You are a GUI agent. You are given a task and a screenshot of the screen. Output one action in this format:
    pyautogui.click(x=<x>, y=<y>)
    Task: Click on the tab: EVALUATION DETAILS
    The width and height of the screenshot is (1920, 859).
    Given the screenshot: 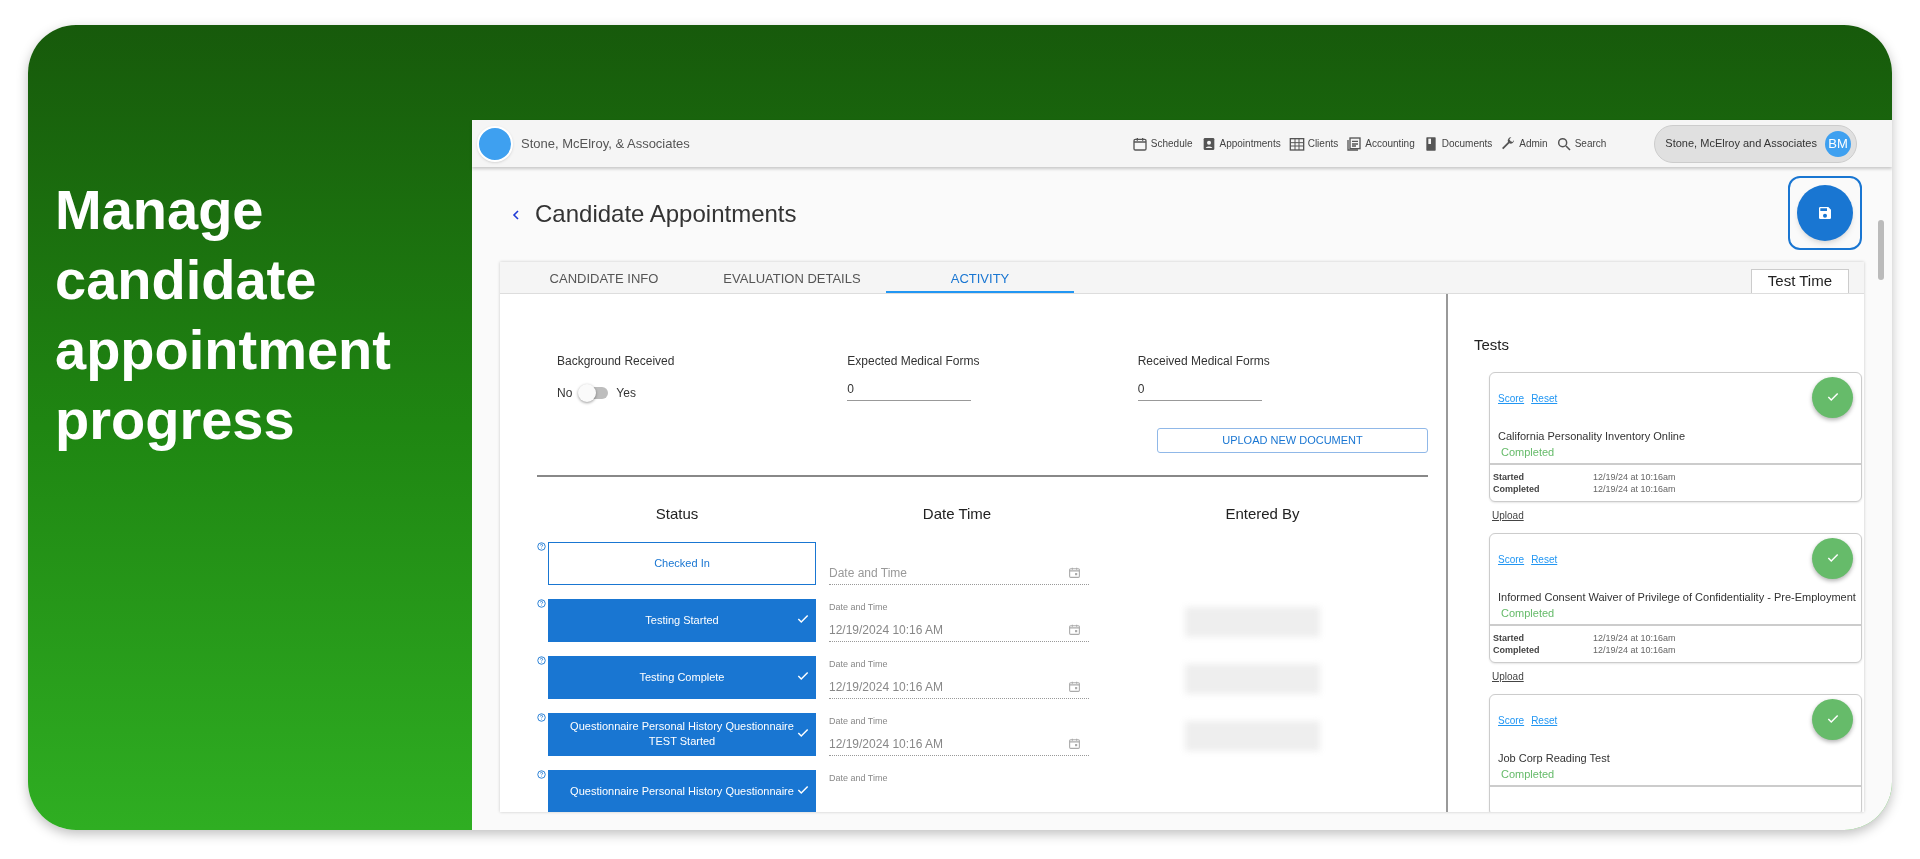 What is the action you would take?
    pyautogui.click(x=792, y=280)
    